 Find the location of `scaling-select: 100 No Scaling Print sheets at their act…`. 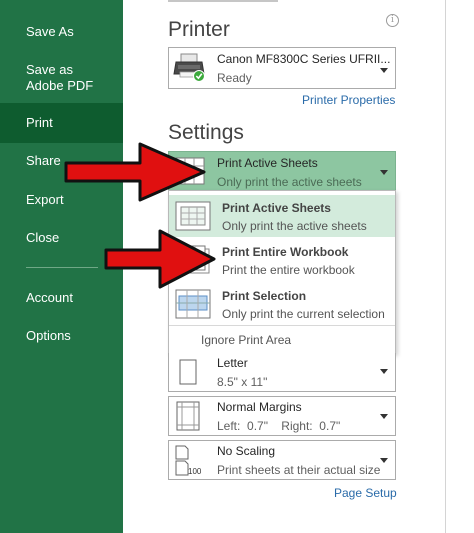

scaling-select: 100 No Scaling Print sheets at their act… is located at coordinates (282, 460).